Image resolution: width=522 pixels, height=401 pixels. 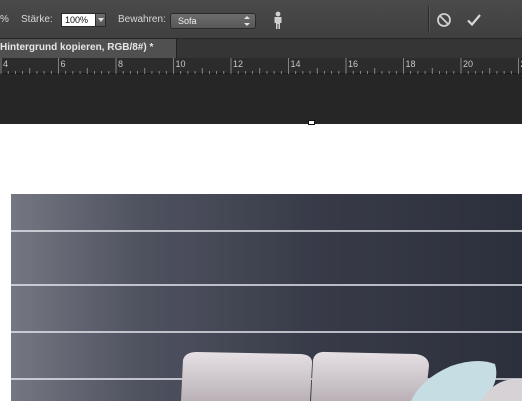 I want to click on document-tab-title: Hintergrund kopieren, RGB/8#) *, so click(x=77, y=47).